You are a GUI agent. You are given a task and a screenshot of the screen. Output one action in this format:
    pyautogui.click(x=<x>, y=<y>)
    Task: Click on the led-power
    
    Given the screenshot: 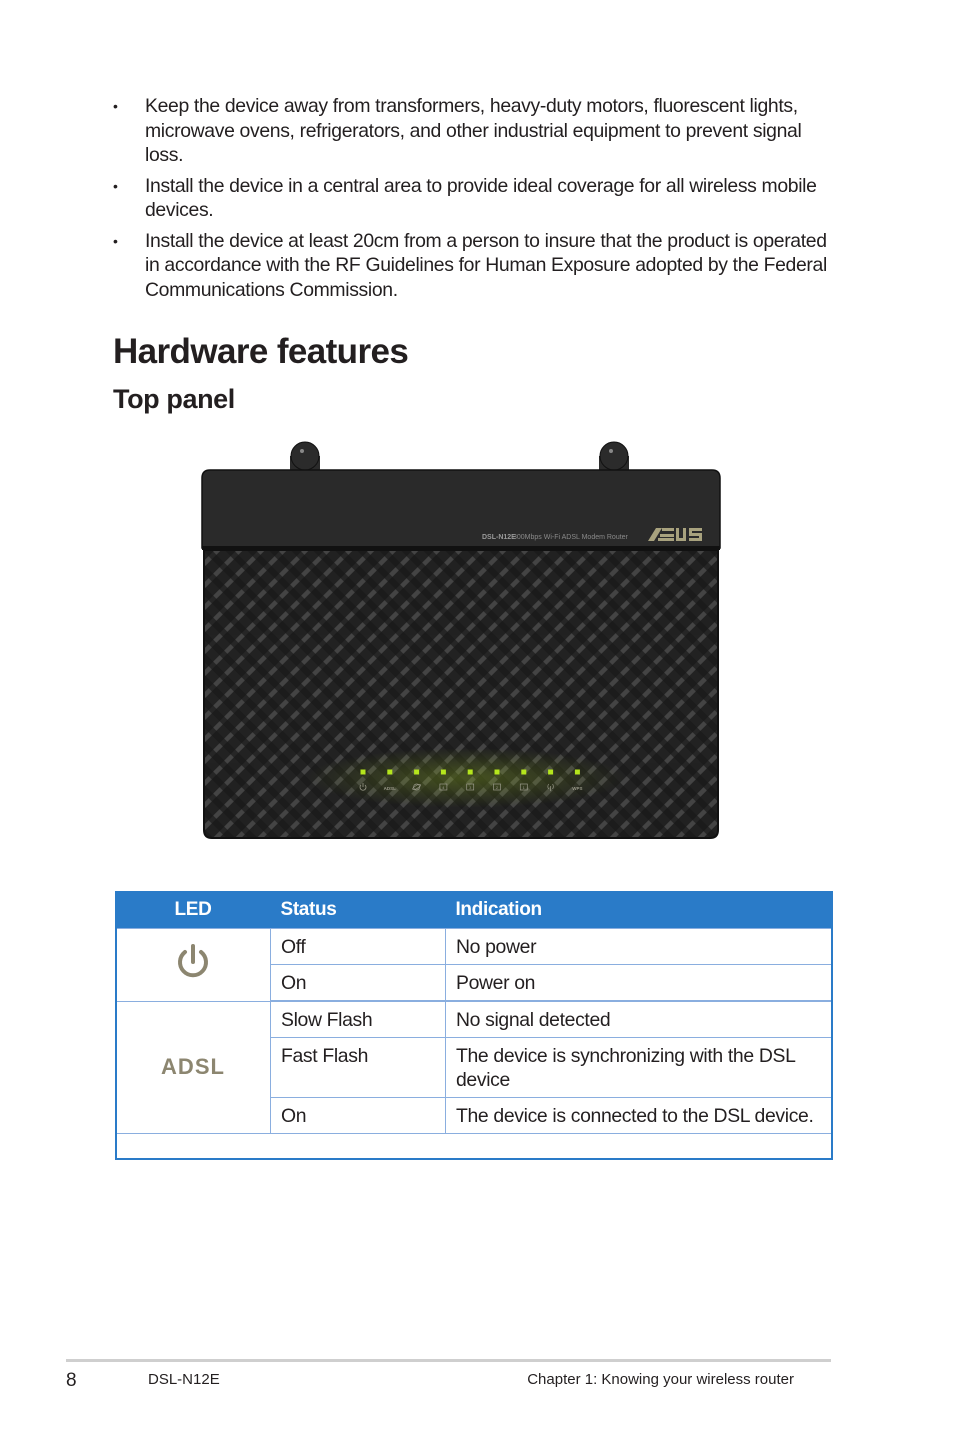 What is the action you would take?
    pyautogui.click(x=363, y=772)
    